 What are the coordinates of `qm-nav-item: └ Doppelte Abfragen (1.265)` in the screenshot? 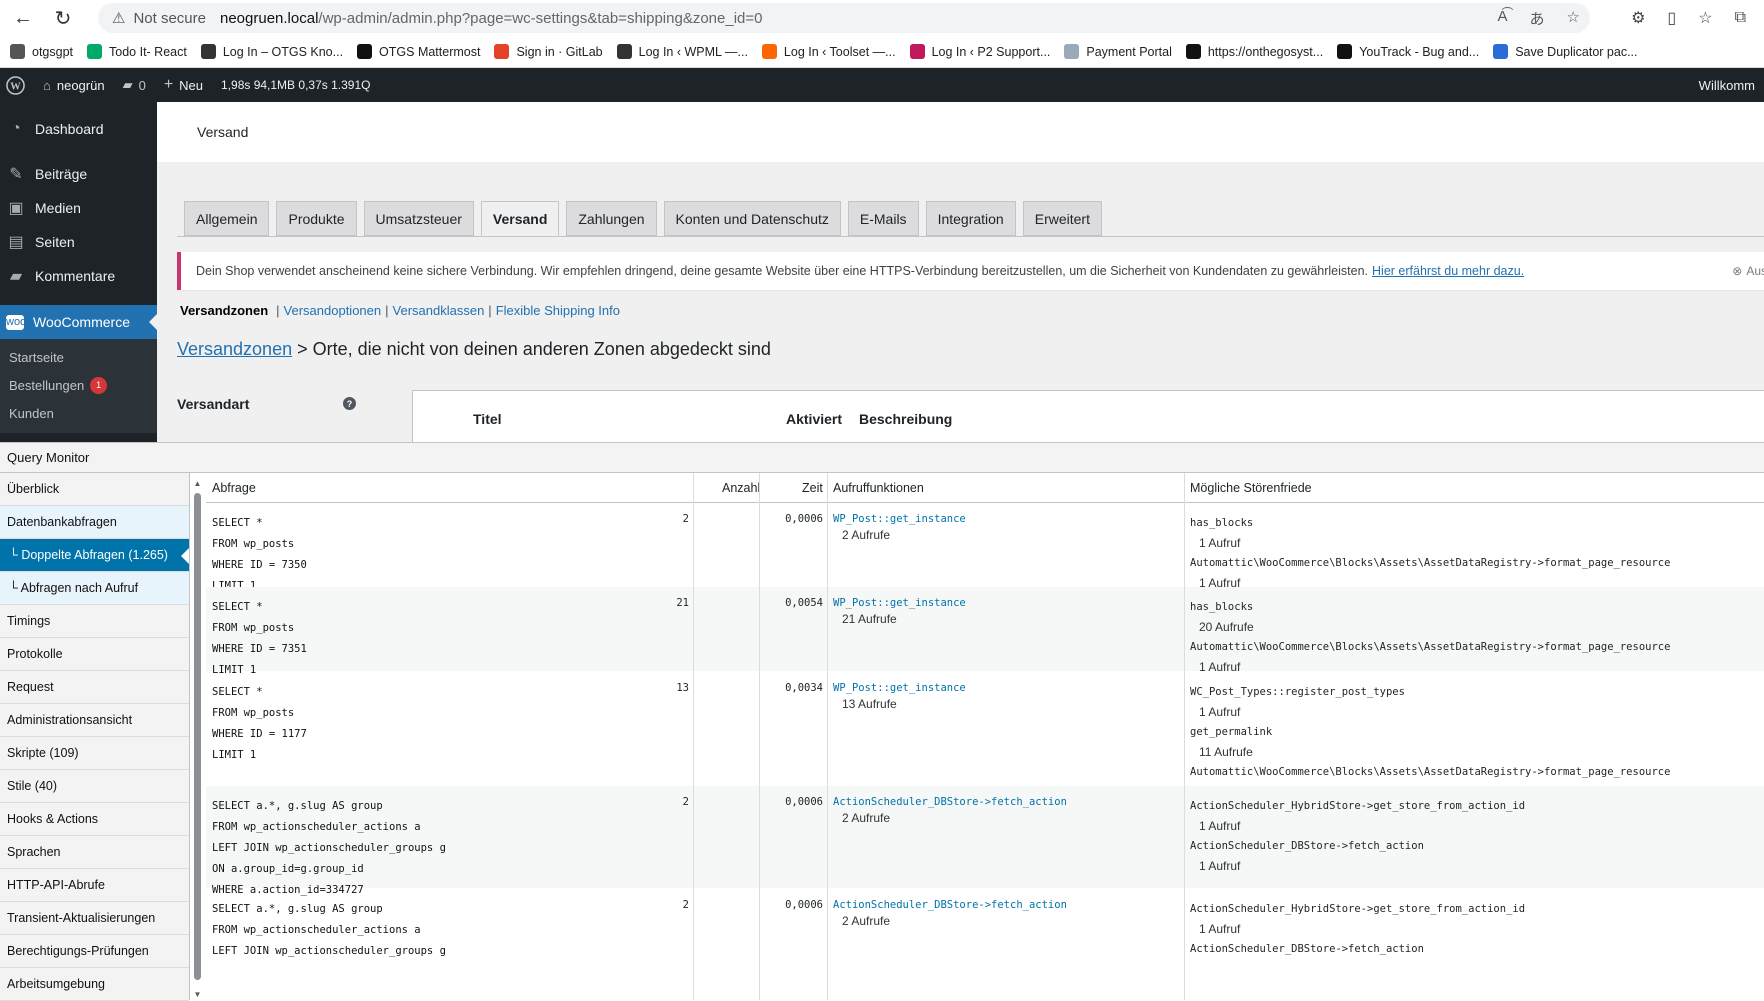 It's located at (94, 555).